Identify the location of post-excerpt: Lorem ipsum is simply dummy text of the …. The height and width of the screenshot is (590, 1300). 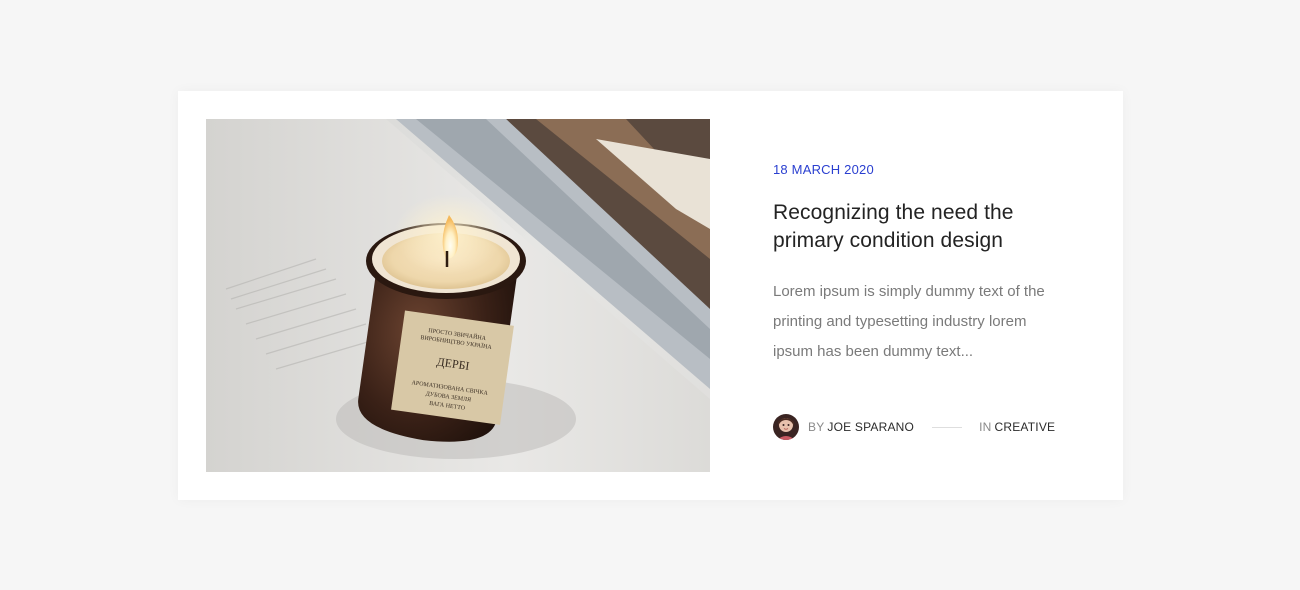
(909, 321).